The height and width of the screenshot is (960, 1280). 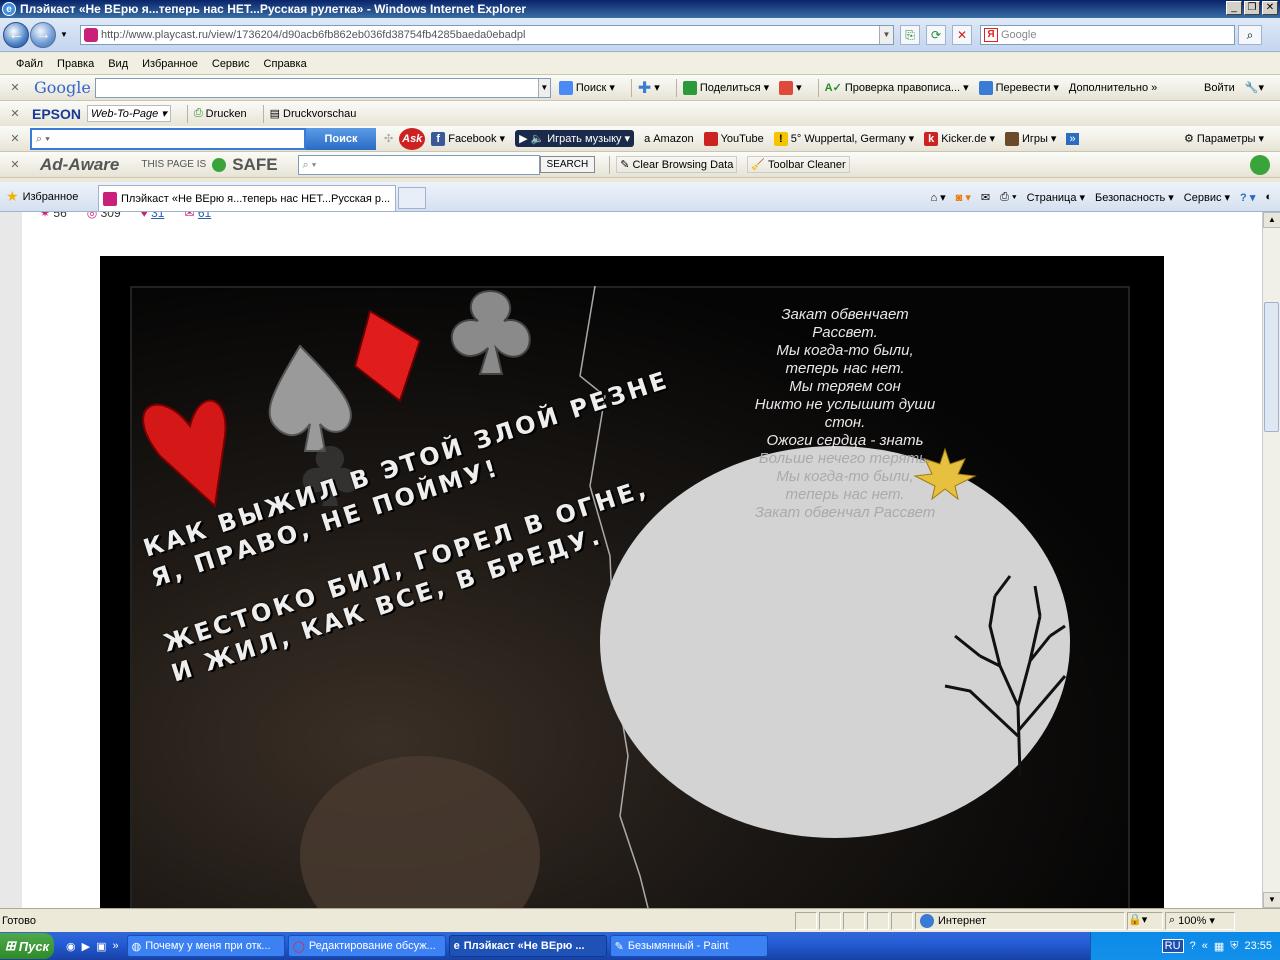 What do you see at coordinates (1247, 197) in the screenshot?
I see `help-icon: ? ▾` at bounding box center [1247, 197].